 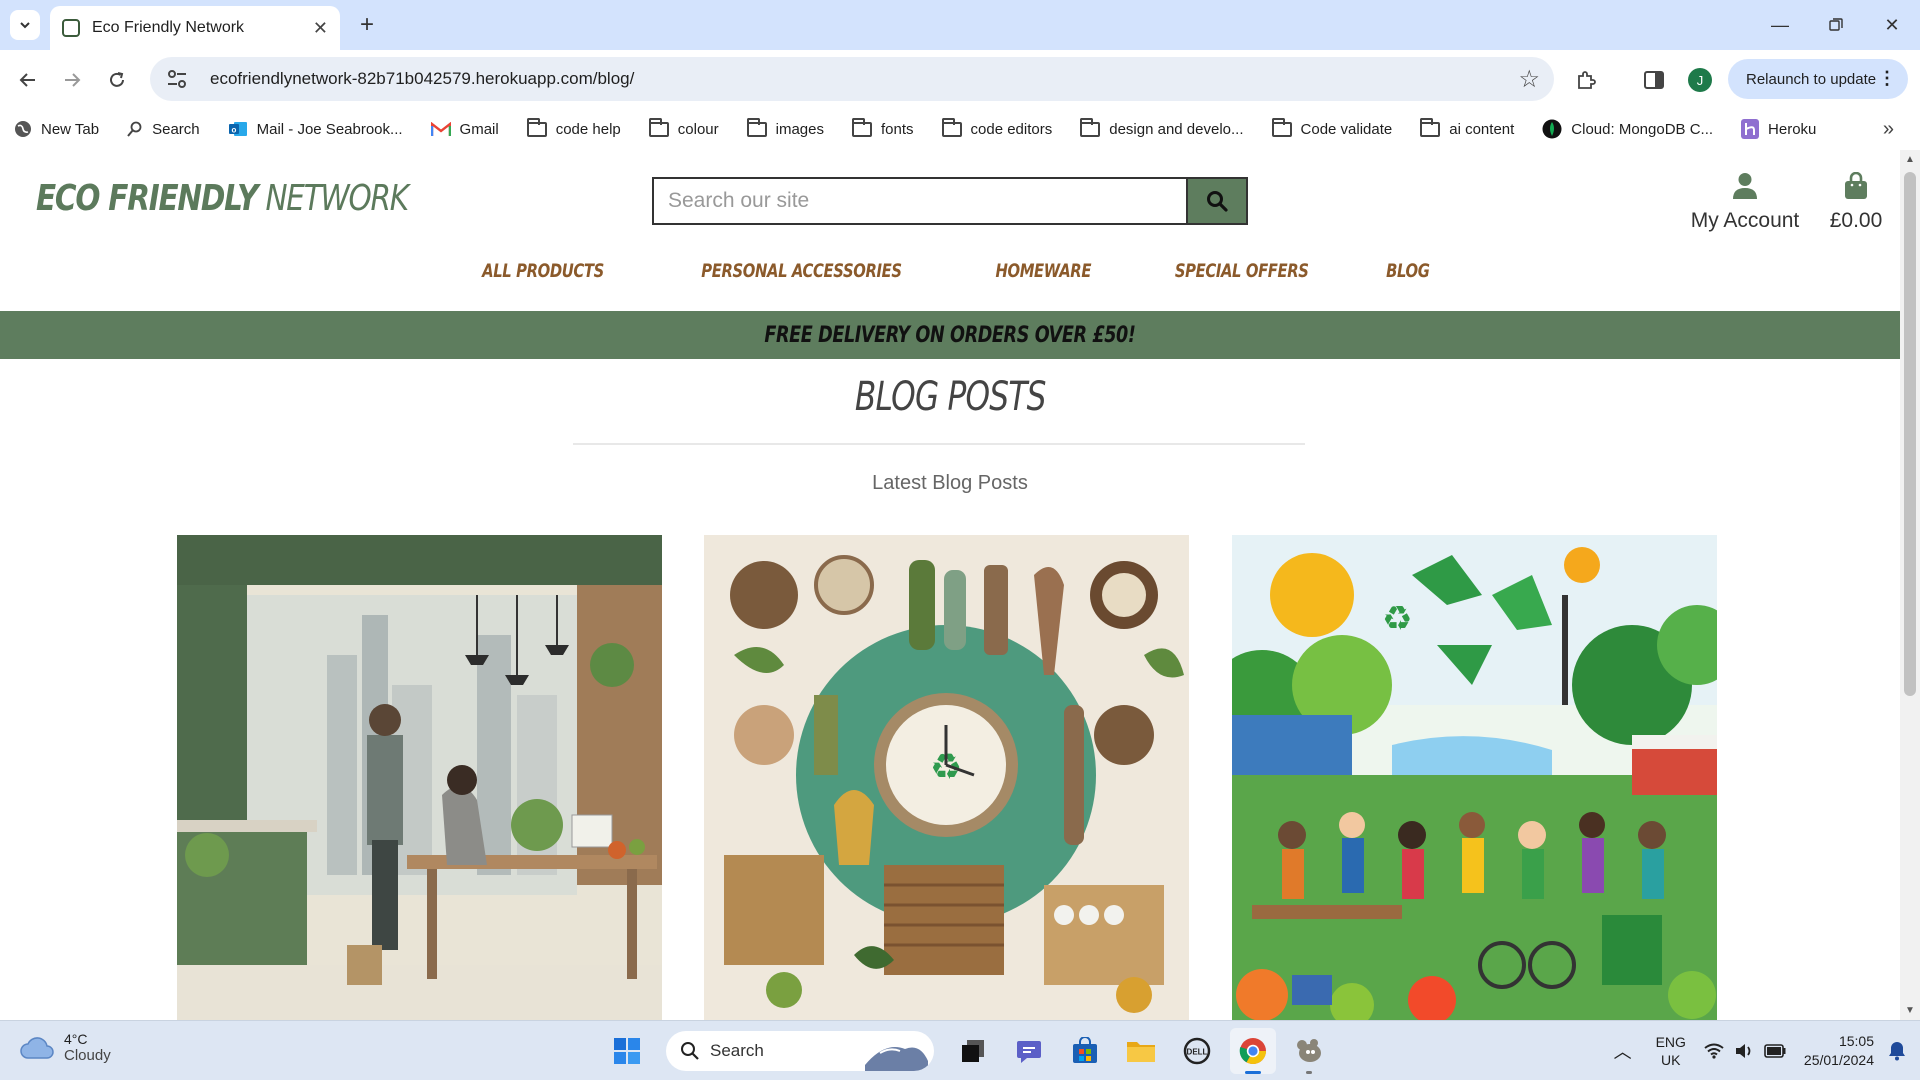 I want to click on store-button, so click(x=1085, y=1051).